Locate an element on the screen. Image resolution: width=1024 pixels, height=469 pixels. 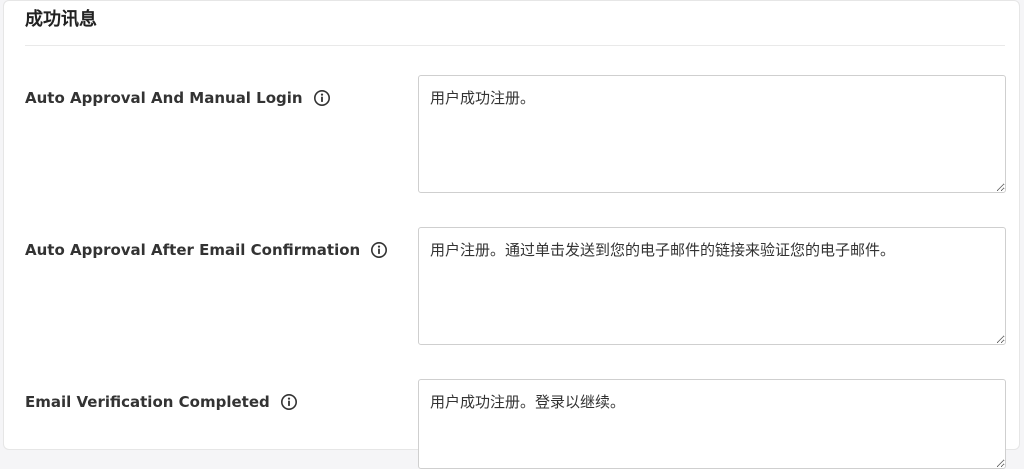
field-label-auto-approval-manual-login: Auto Approval And Manual Login is located at coordinates (178, 98).